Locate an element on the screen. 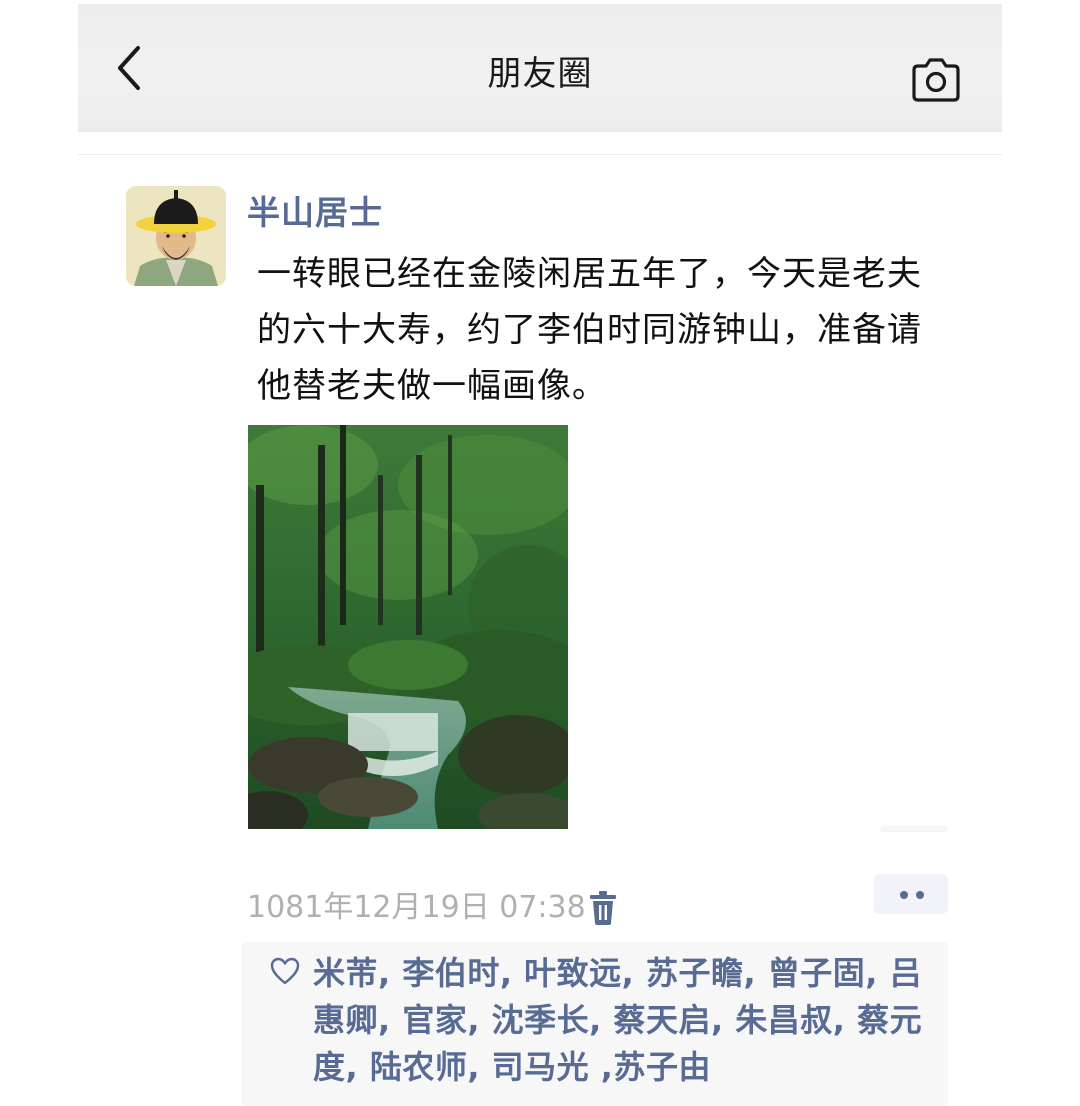 This screenshot has width=1080, height=1106. liker-name: 陆农师 is located at coordinates (419, 1067).